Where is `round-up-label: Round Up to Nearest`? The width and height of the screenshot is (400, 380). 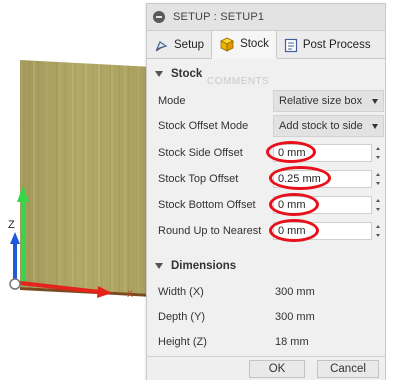 round-up-label: Round Up to Nearest is located at coordinates (210, 231).